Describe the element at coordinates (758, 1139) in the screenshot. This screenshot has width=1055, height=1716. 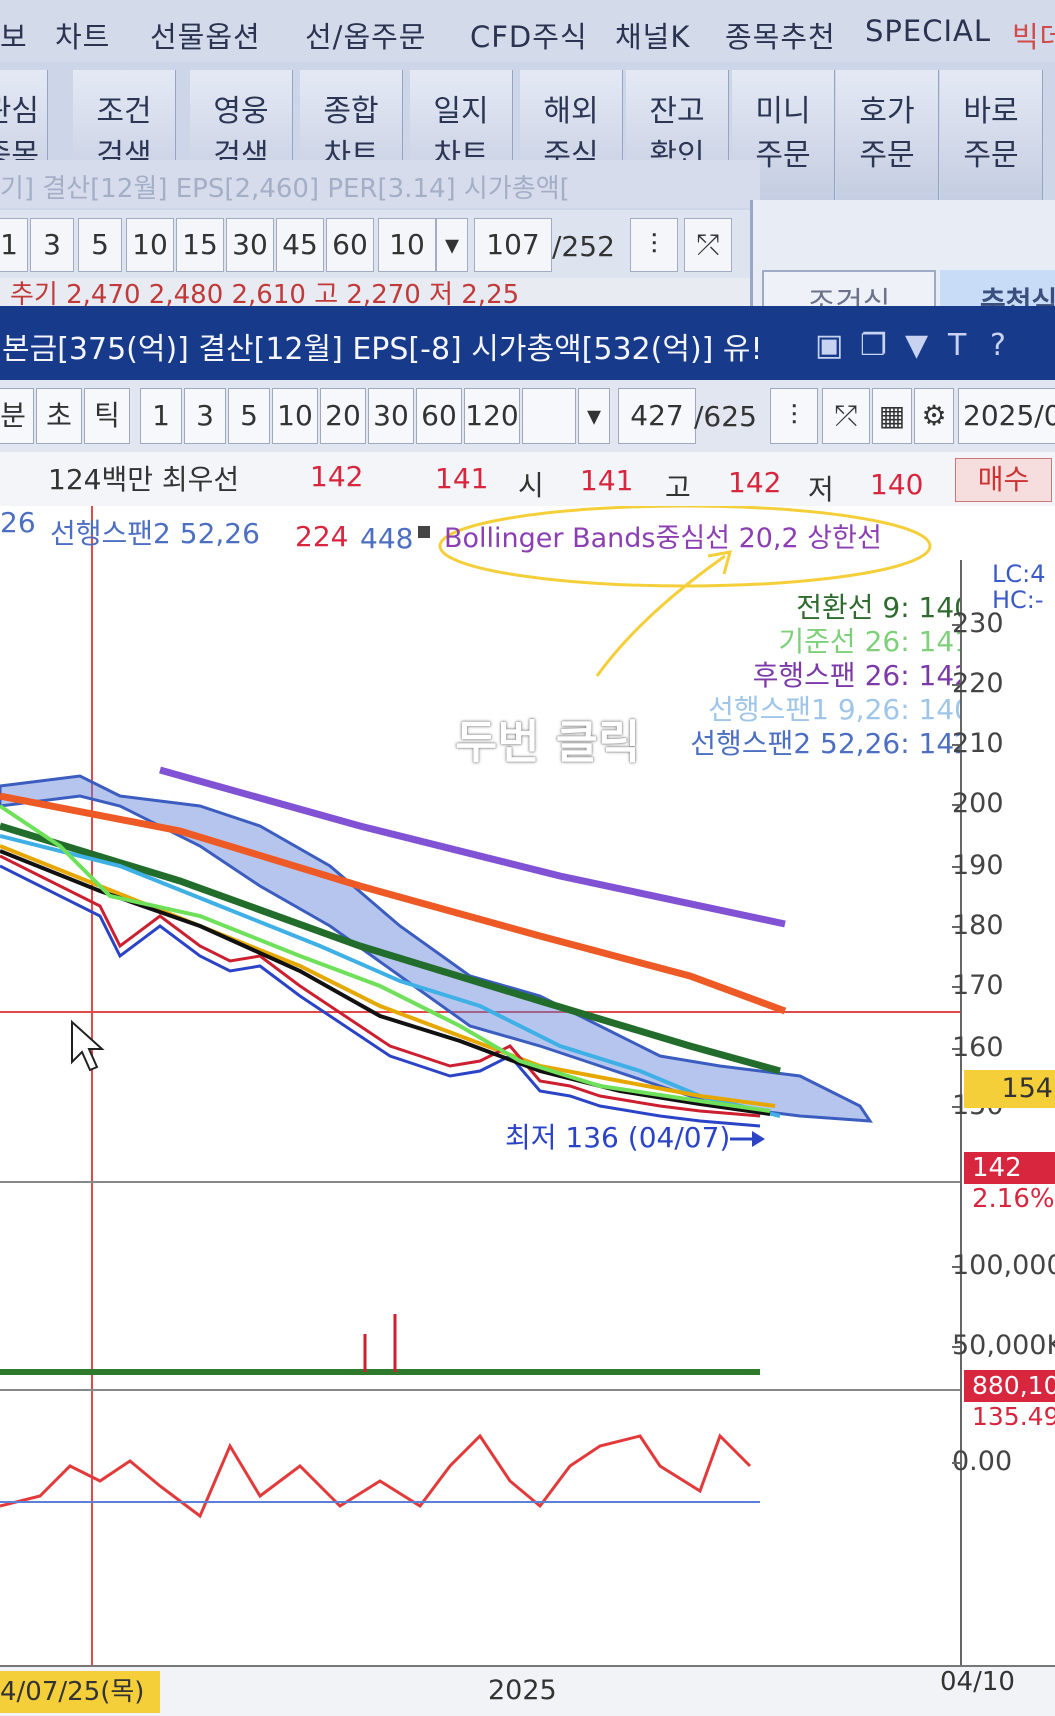
I see `min-arrow-head` at that location.